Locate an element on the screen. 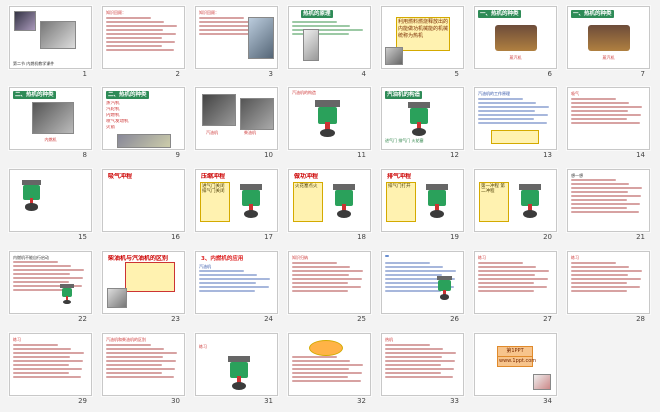 This screenshot has height=412, width=660. slide-thumbnail: 吸气 is located at coordinates (608, 118).